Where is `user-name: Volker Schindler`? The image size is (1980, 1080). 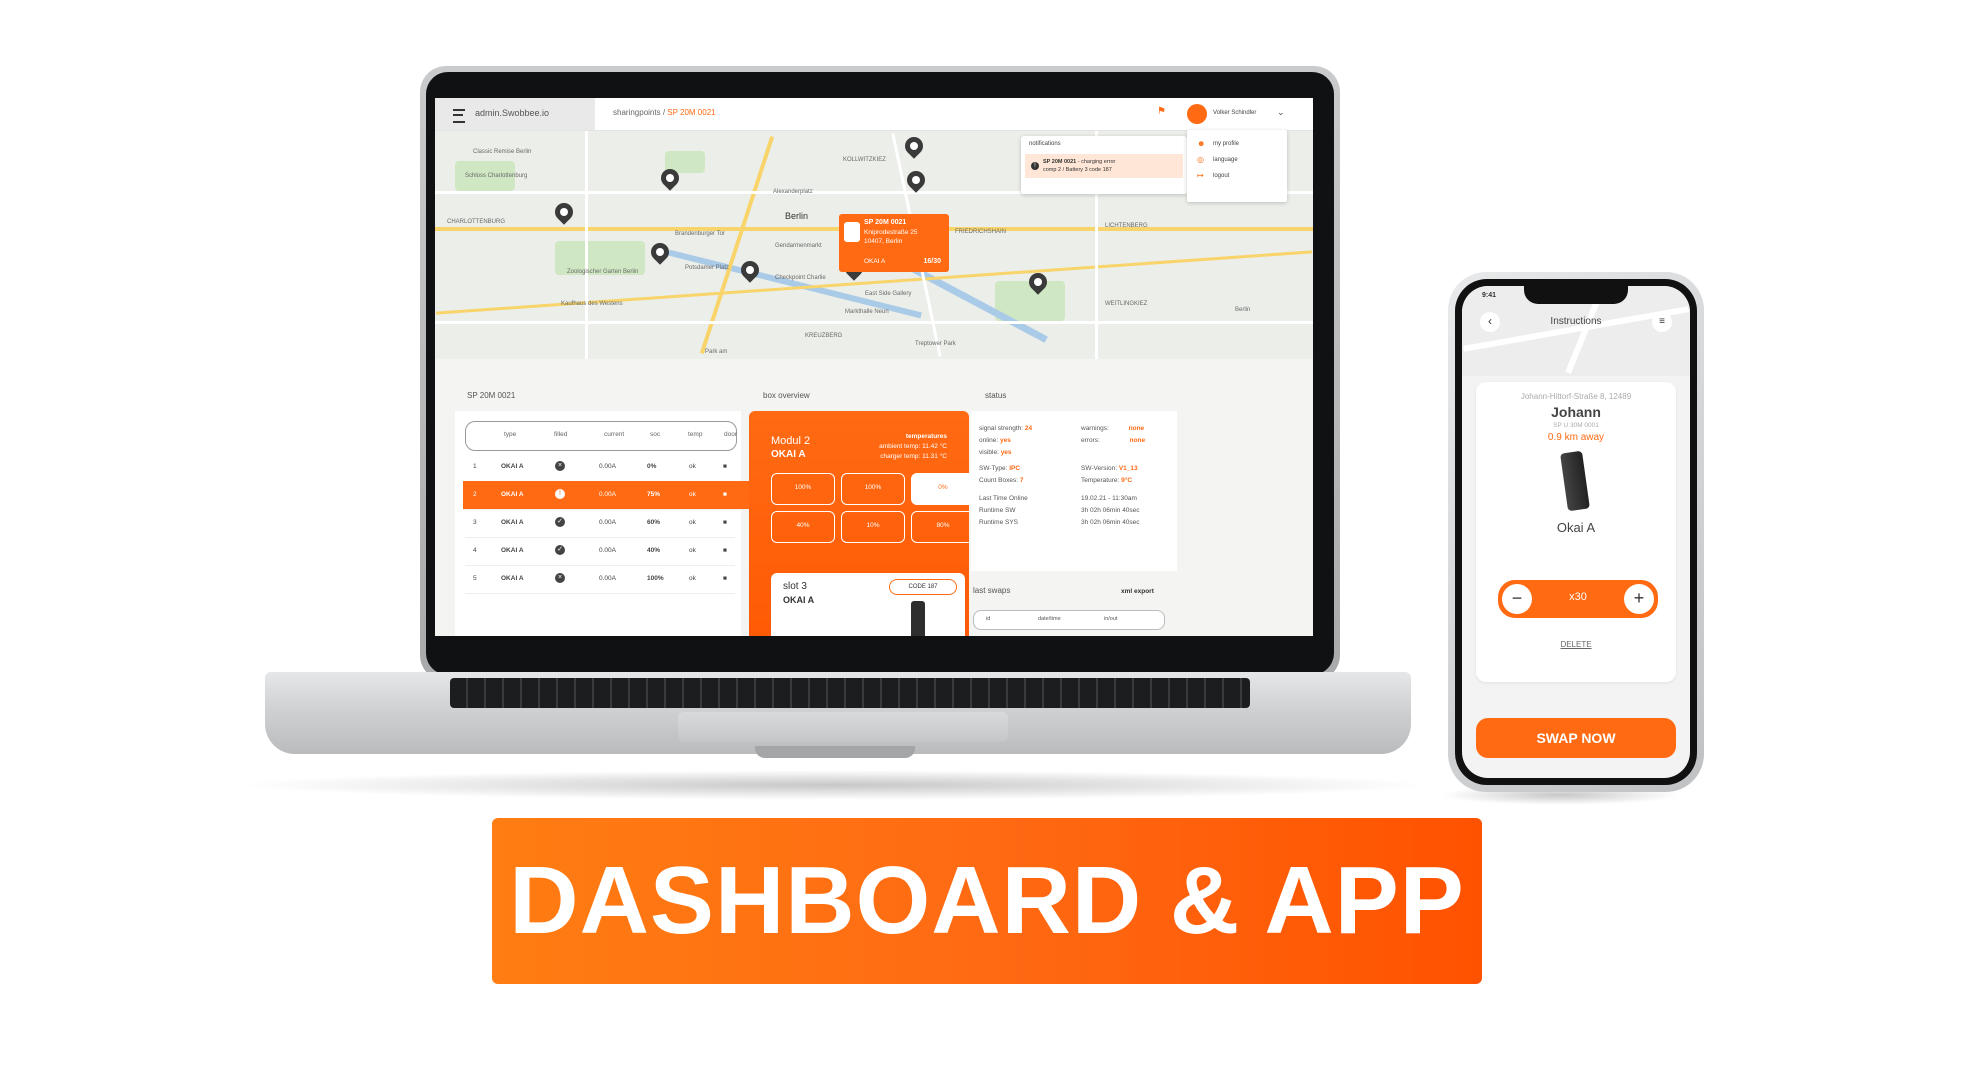 user-name: Volker Schindler is located at coordinates (1234, 113).